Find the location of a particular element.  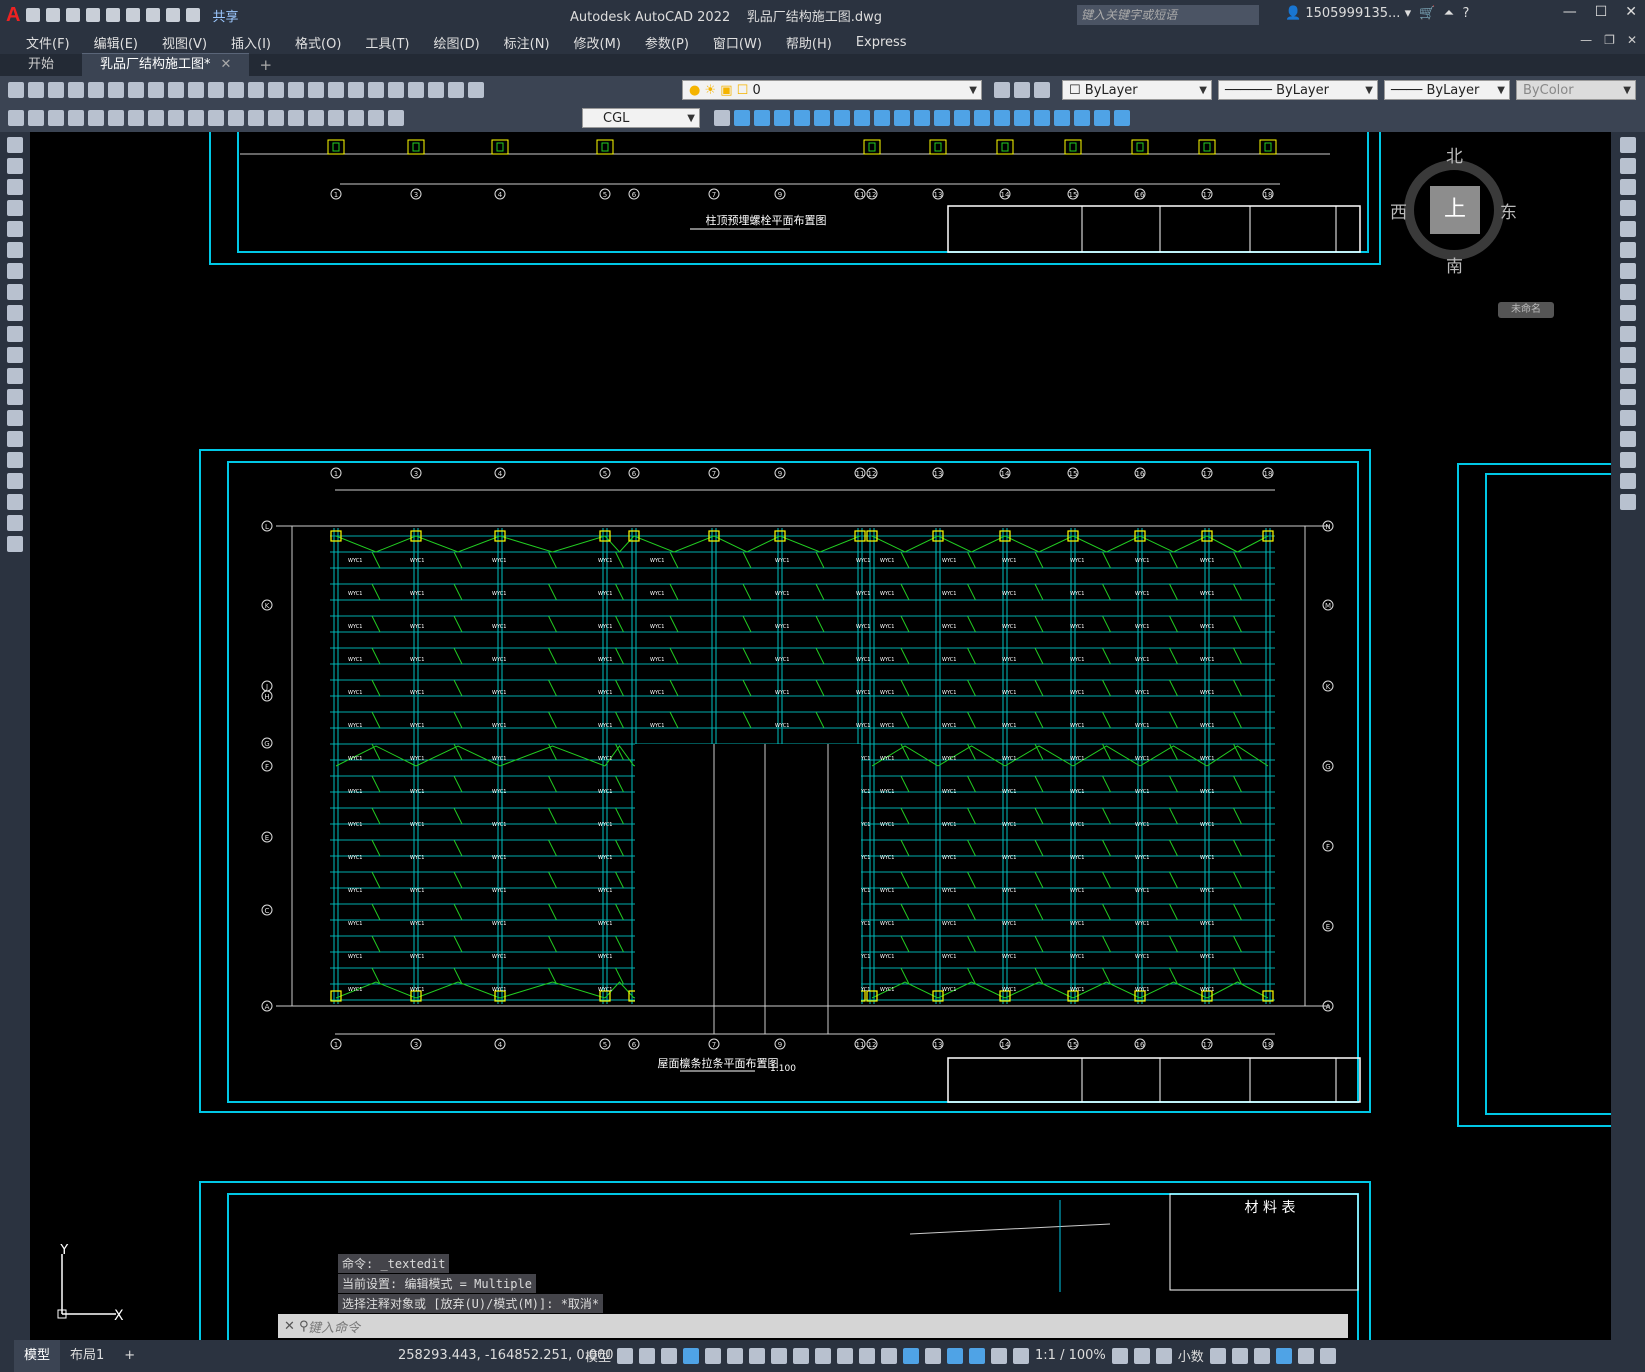

wcs-menu: 未命名 is located at coordinates (1526, 310).